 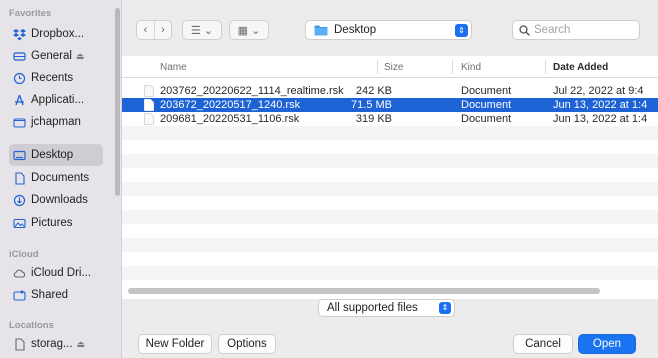 What do you see at coordinates (19, 78) in the screenshot?
I see `clock-icon` at bounding box center [19, 78].